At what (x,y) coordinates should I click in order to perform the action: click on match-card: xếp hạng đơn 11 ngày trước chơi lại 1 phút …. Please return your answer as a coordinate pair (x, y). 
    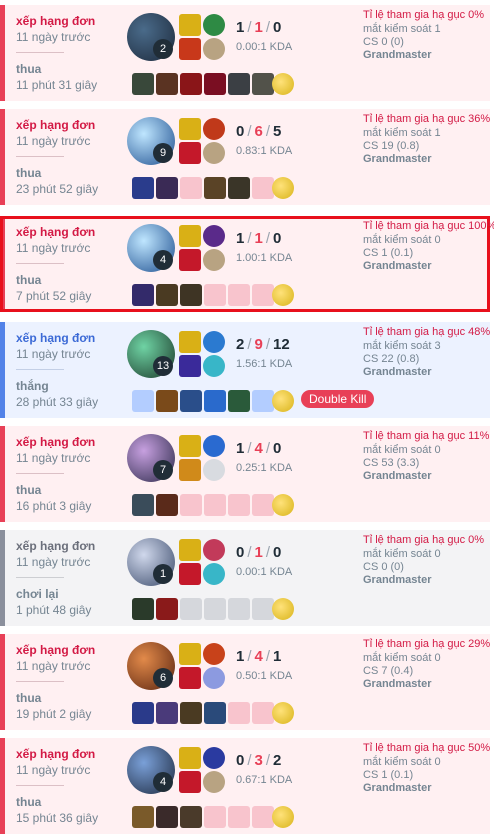
    Looking at the image, I should click on (245, 578).